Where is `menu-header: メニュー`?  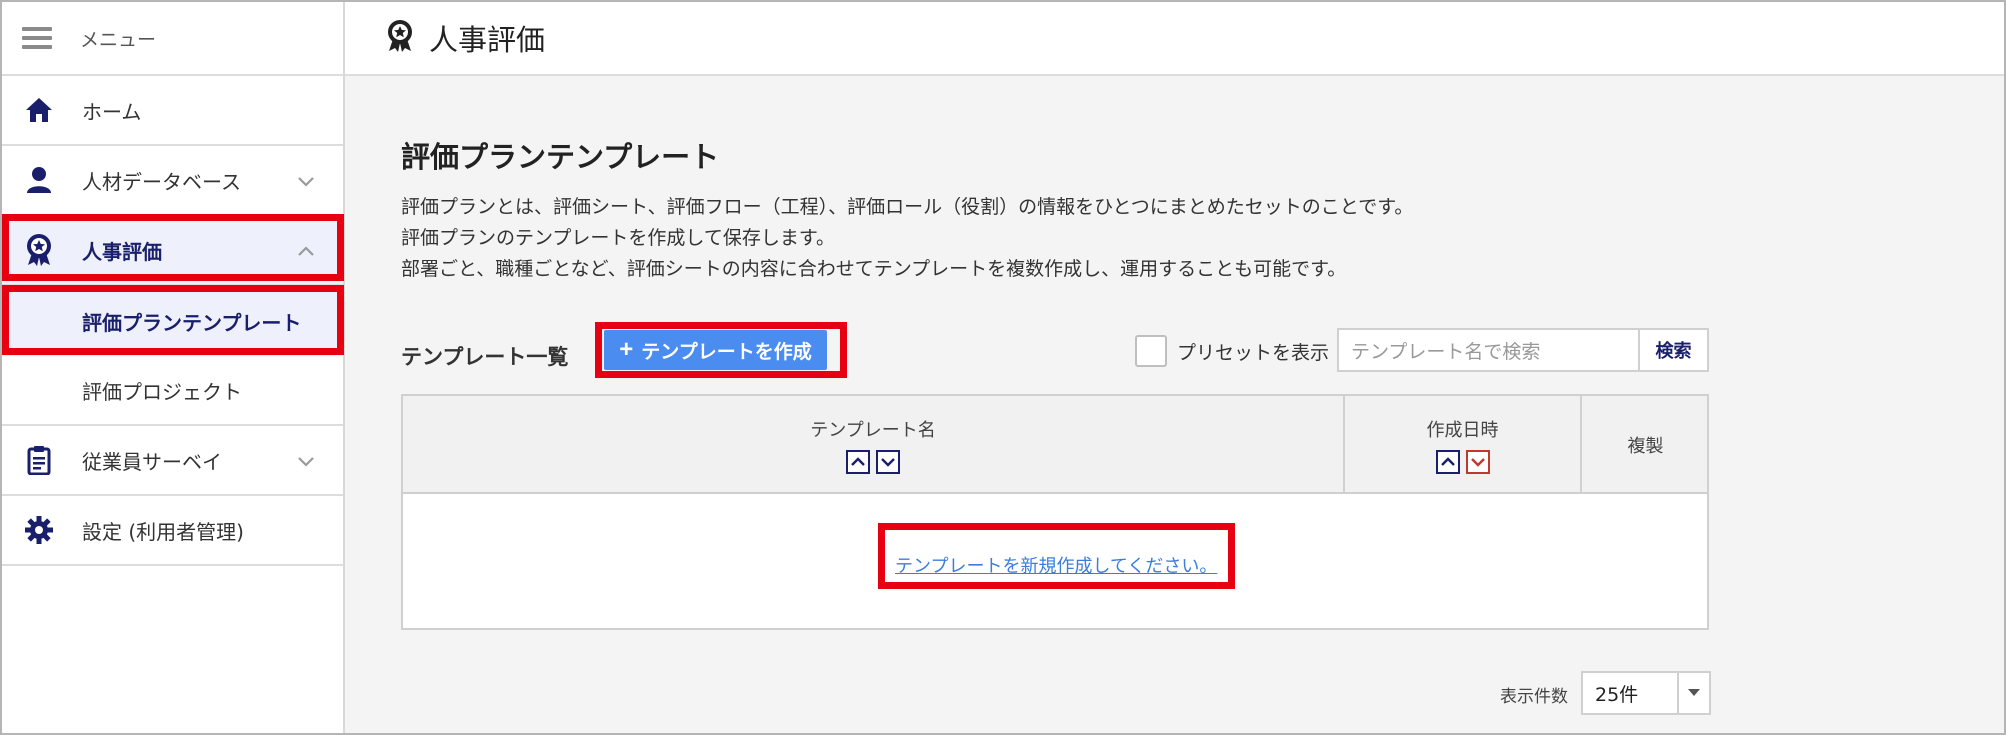 menu-header: メニュー is located at coordinates (172, 39).